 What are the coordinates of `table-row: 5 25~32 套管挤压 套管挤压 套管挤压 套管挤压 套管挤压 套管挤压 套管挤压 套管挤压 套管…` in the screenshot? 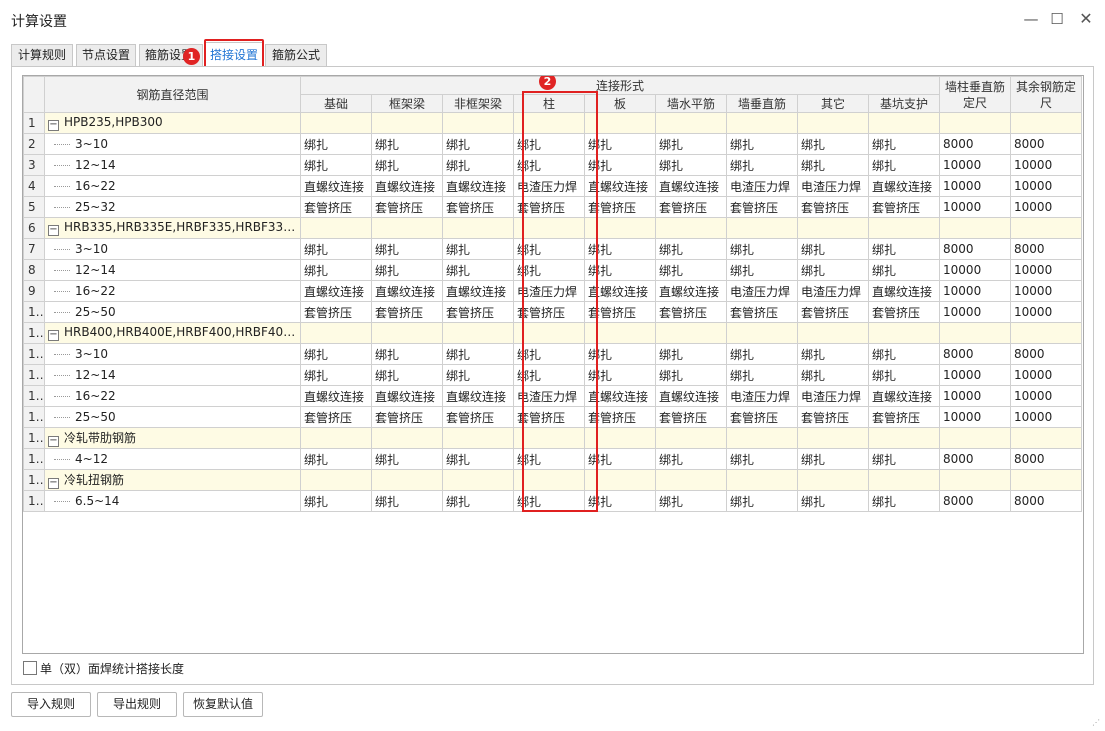 It's located at (553, 207).